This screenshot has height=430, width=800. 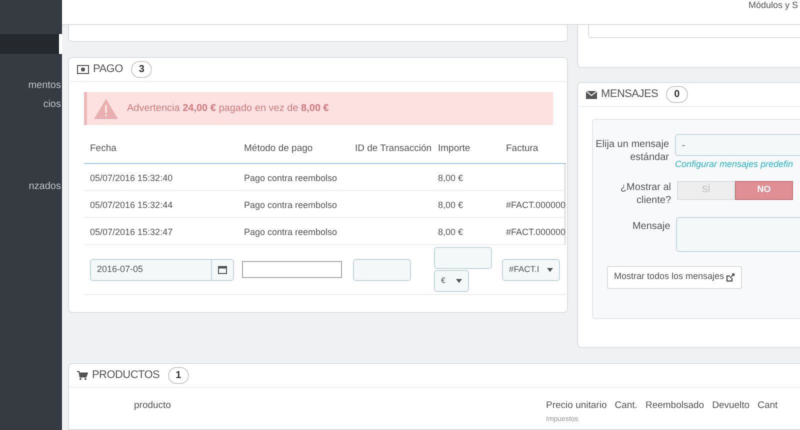 I want to click on message-select: -, so click(x=737, y=145).